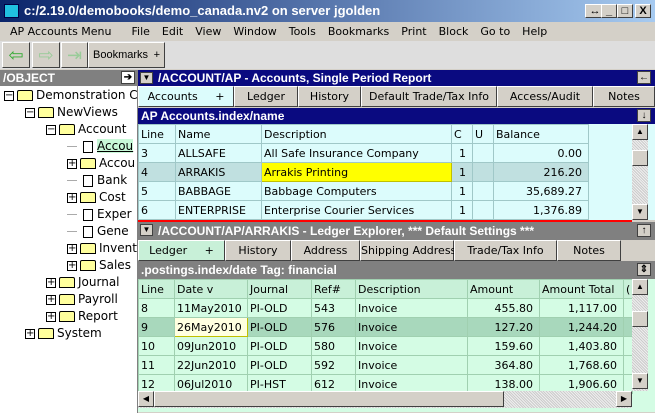 This screenshot has height=413, width=655. I want to click on table-cell: ALLSAFE, so click(218, 153).